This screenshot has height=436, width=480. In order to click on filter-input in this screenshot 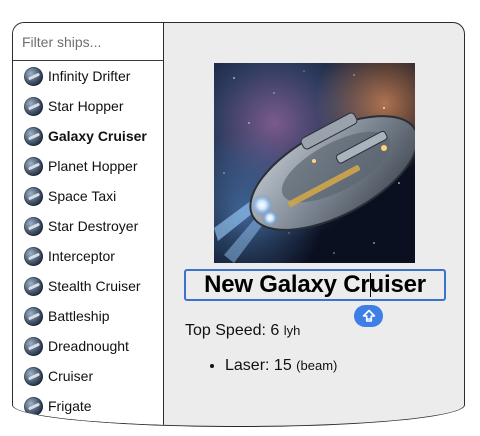, I will do `click(87, 41)`.